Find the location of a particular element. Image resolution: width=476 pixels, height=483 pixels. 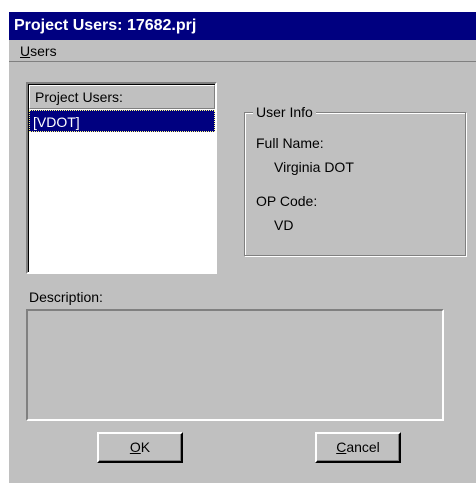

menu-users-accelerator: U is located at coordinates (25, 51).